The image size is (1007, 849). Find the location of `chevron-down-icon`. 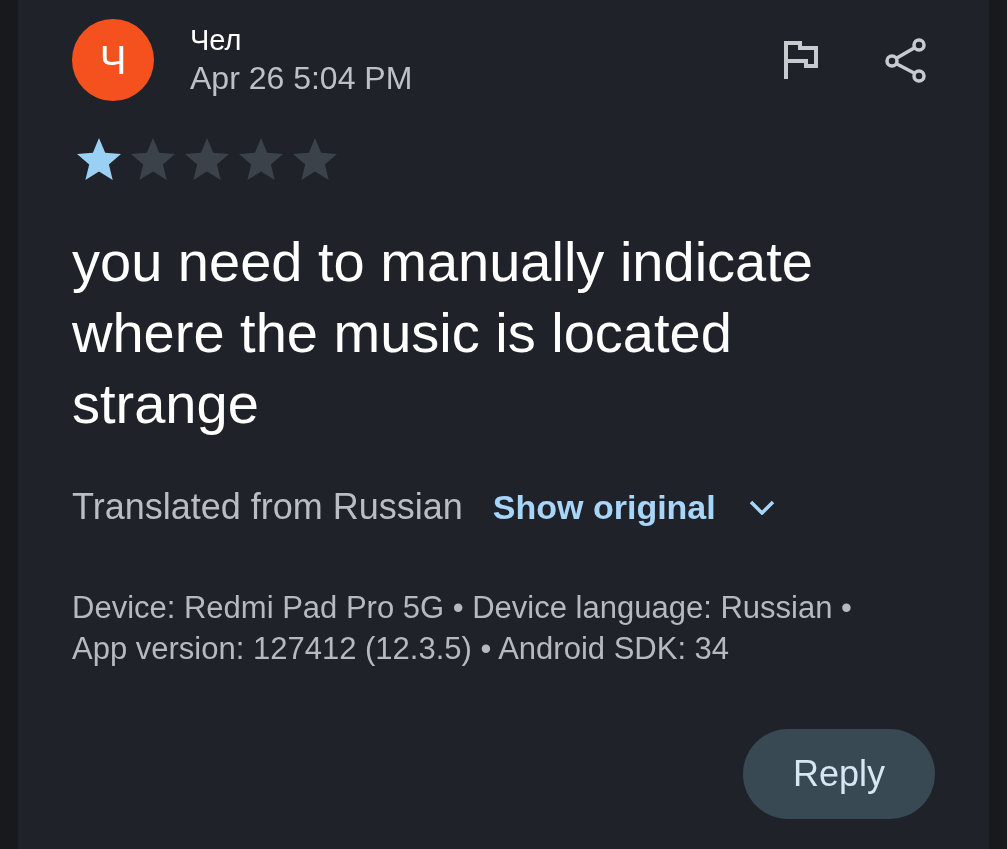

chevron-down-icon is located at coordinates (761, 507).